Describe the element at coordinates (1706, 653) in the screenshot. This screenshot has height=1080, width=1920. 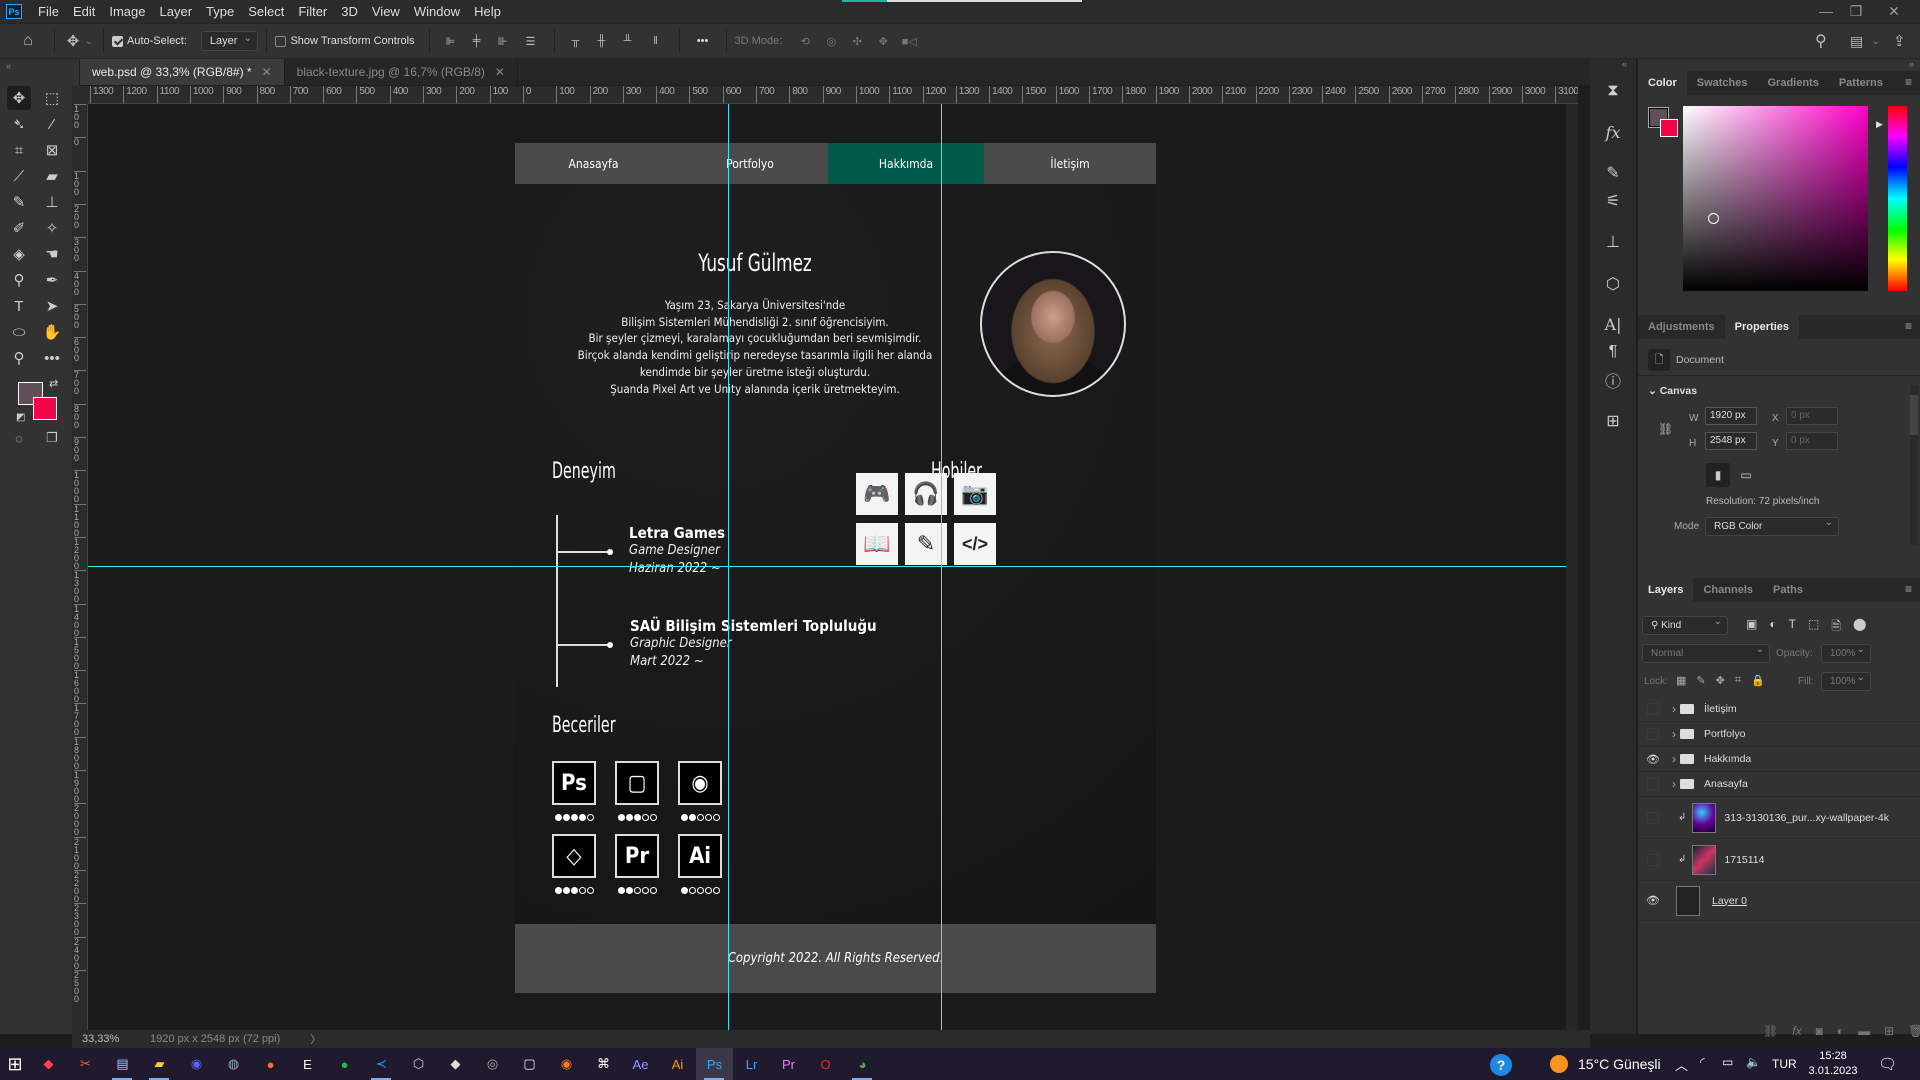
I see `blend-mode-dropdown: Normal` at that location.